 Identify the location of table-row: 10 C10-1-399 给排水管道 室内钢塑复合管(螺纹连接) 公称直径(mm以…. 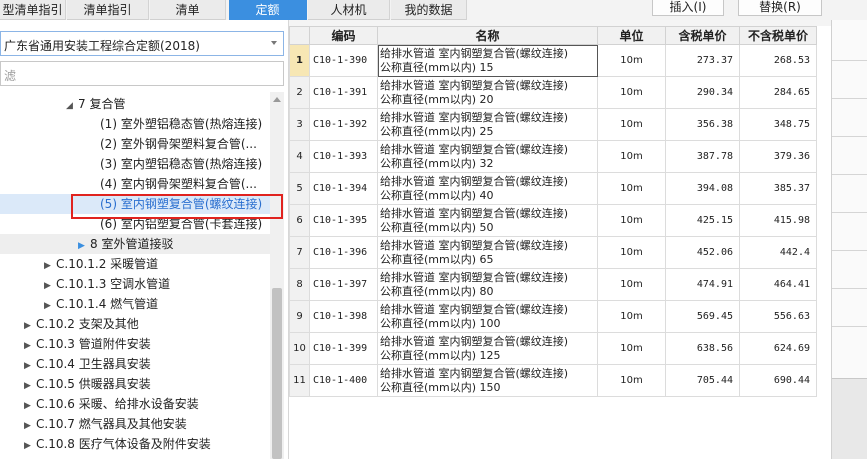
(553, 348).